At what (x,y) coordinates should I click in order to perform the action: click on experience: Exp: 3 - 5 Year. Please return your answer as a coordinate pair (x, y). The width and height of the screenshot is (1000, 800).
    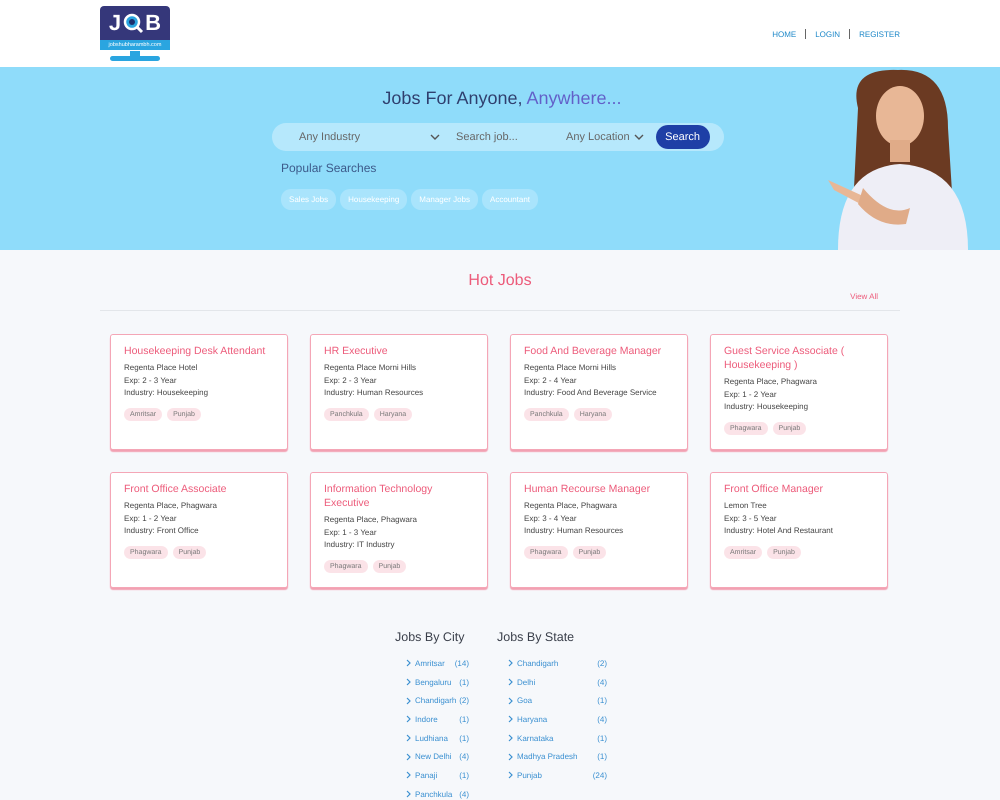
    Looking at the image, I should click on (751, 518).